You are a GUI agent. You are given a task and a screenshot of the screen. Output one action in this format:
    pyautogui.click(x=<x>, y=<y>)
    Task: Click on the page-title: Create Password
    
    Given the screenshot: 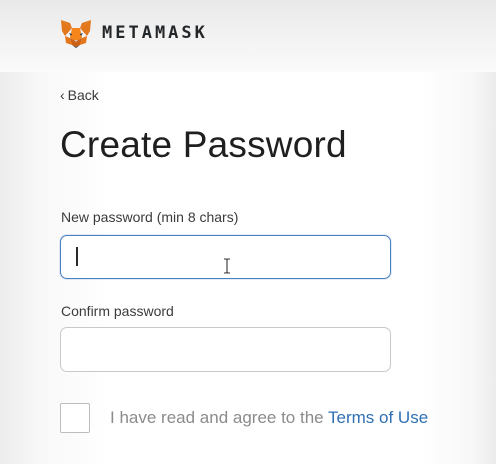 What is the action you would take?
    pyautogui.click(x=203, y=144)
    